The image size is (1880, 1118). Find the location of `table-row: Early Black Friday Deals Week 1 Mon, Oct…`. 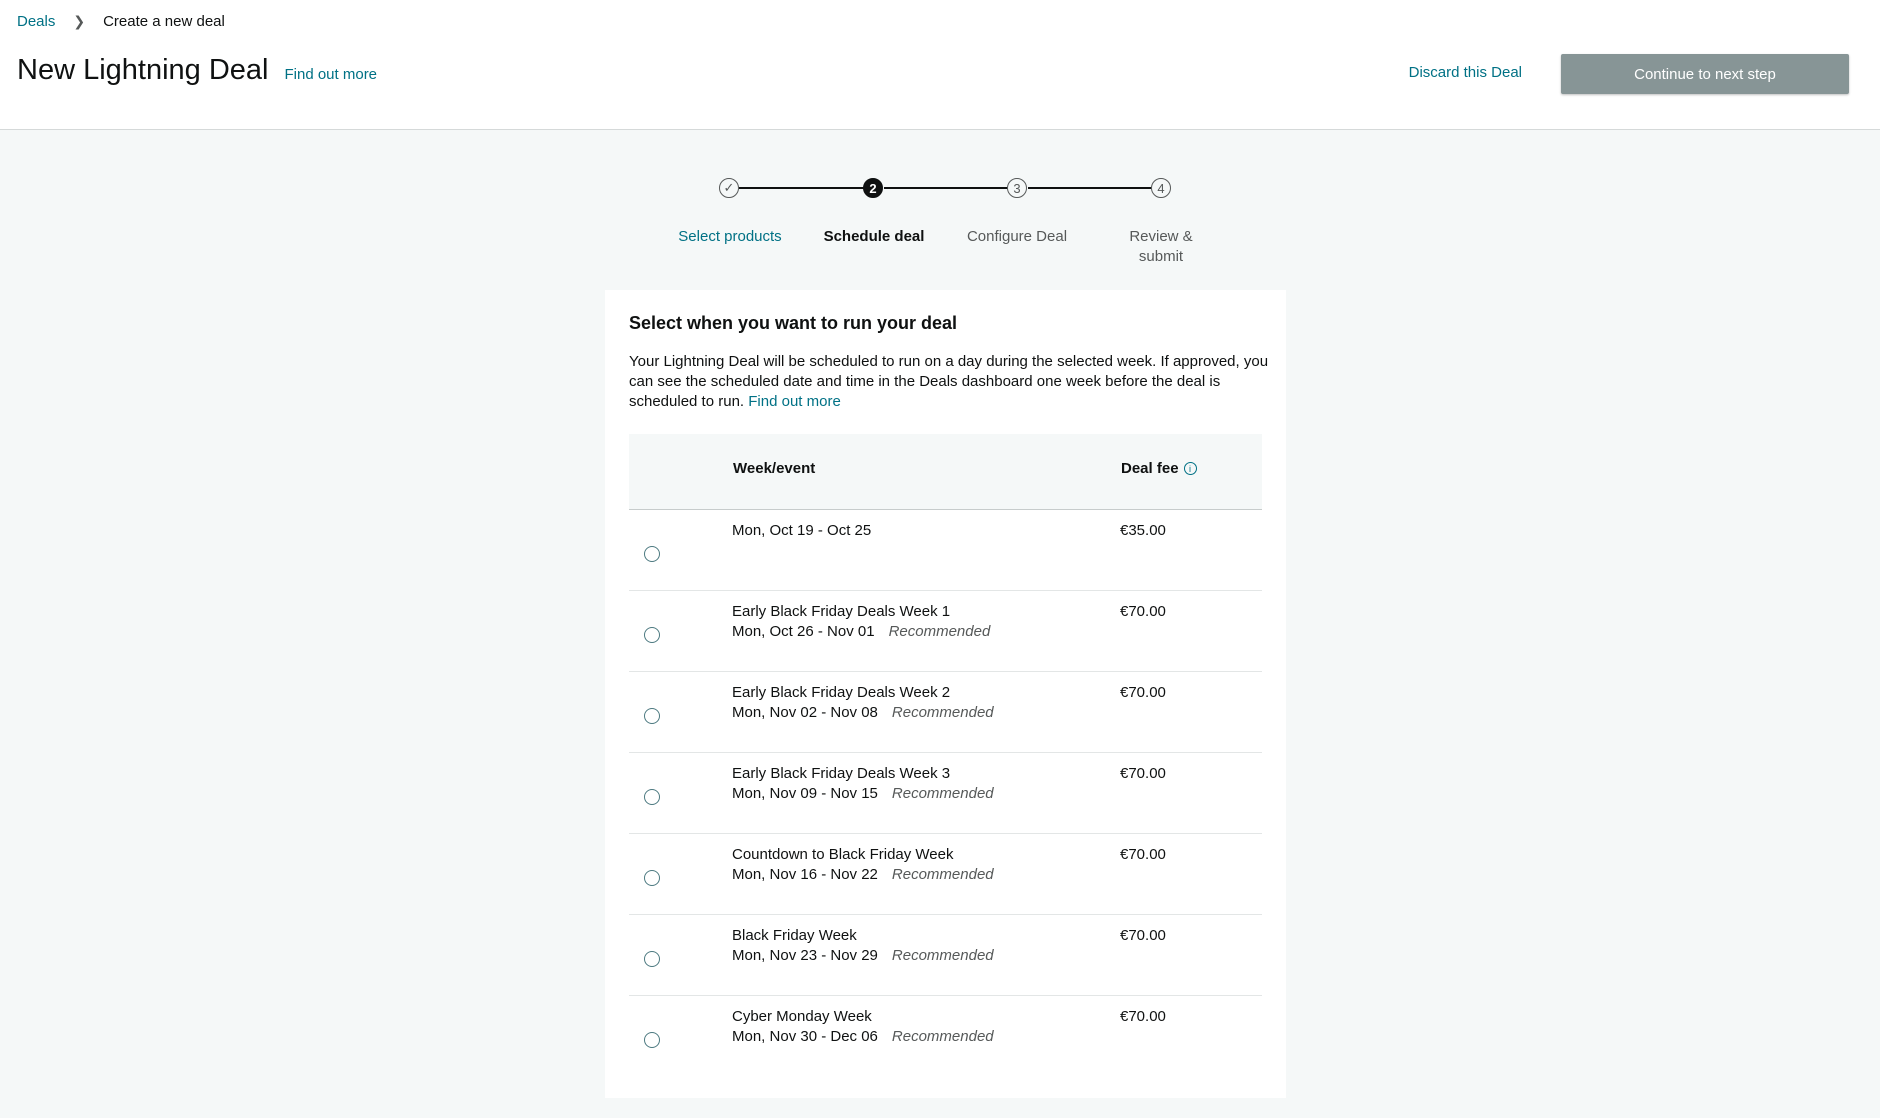

table-row: Early Black Friday Deals Week 1 Mon, Oct… is located at coordinates (945, 631).